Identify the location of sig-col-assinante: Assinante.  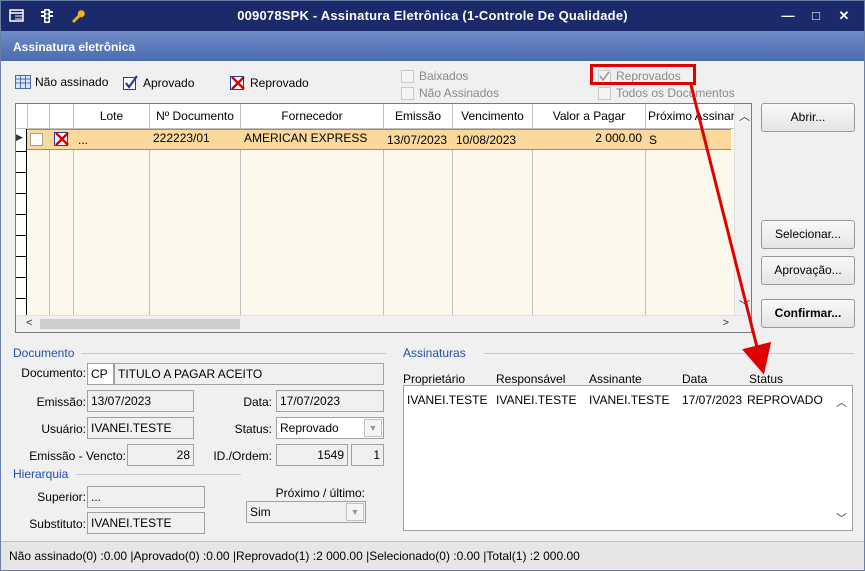
(615, 379).